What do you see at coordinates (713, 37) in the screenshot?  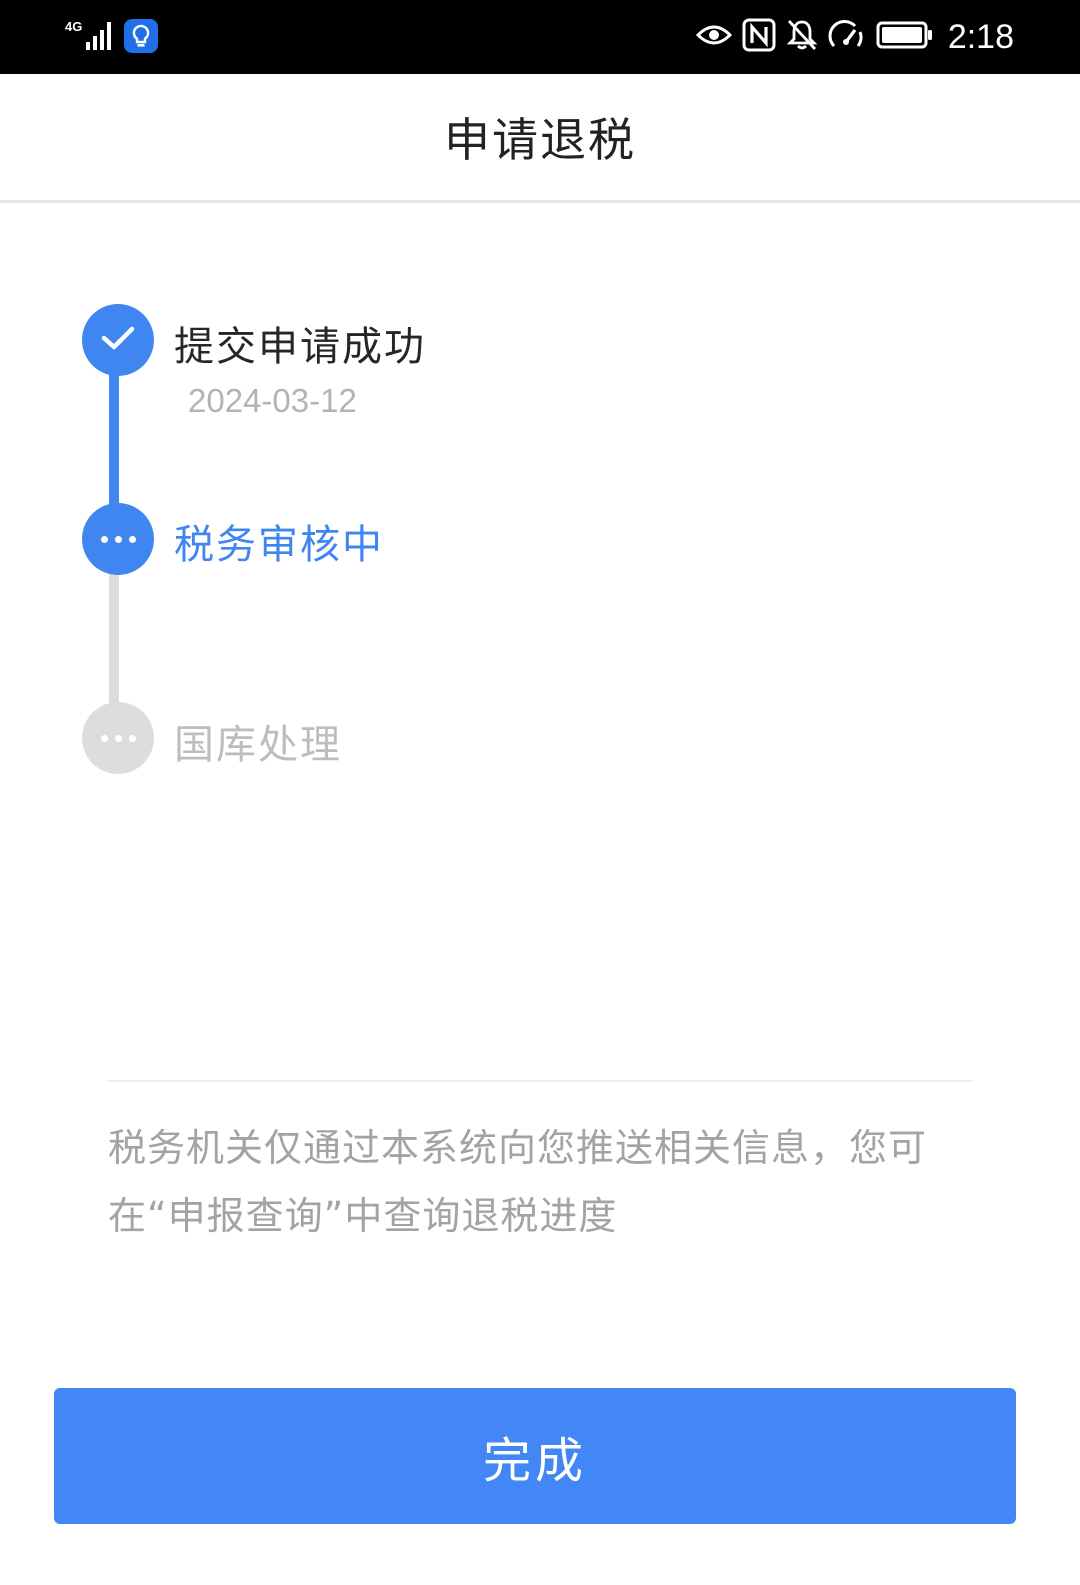 I see `eye-icon` at bounding box center [713, 37].